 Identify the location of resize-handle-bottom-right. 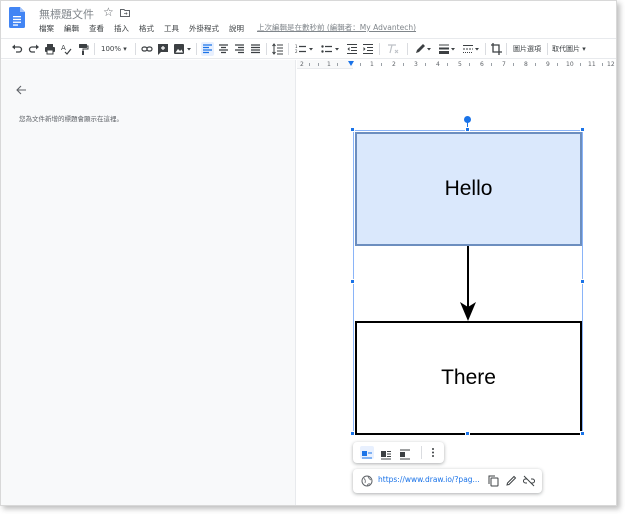
(582, 433).